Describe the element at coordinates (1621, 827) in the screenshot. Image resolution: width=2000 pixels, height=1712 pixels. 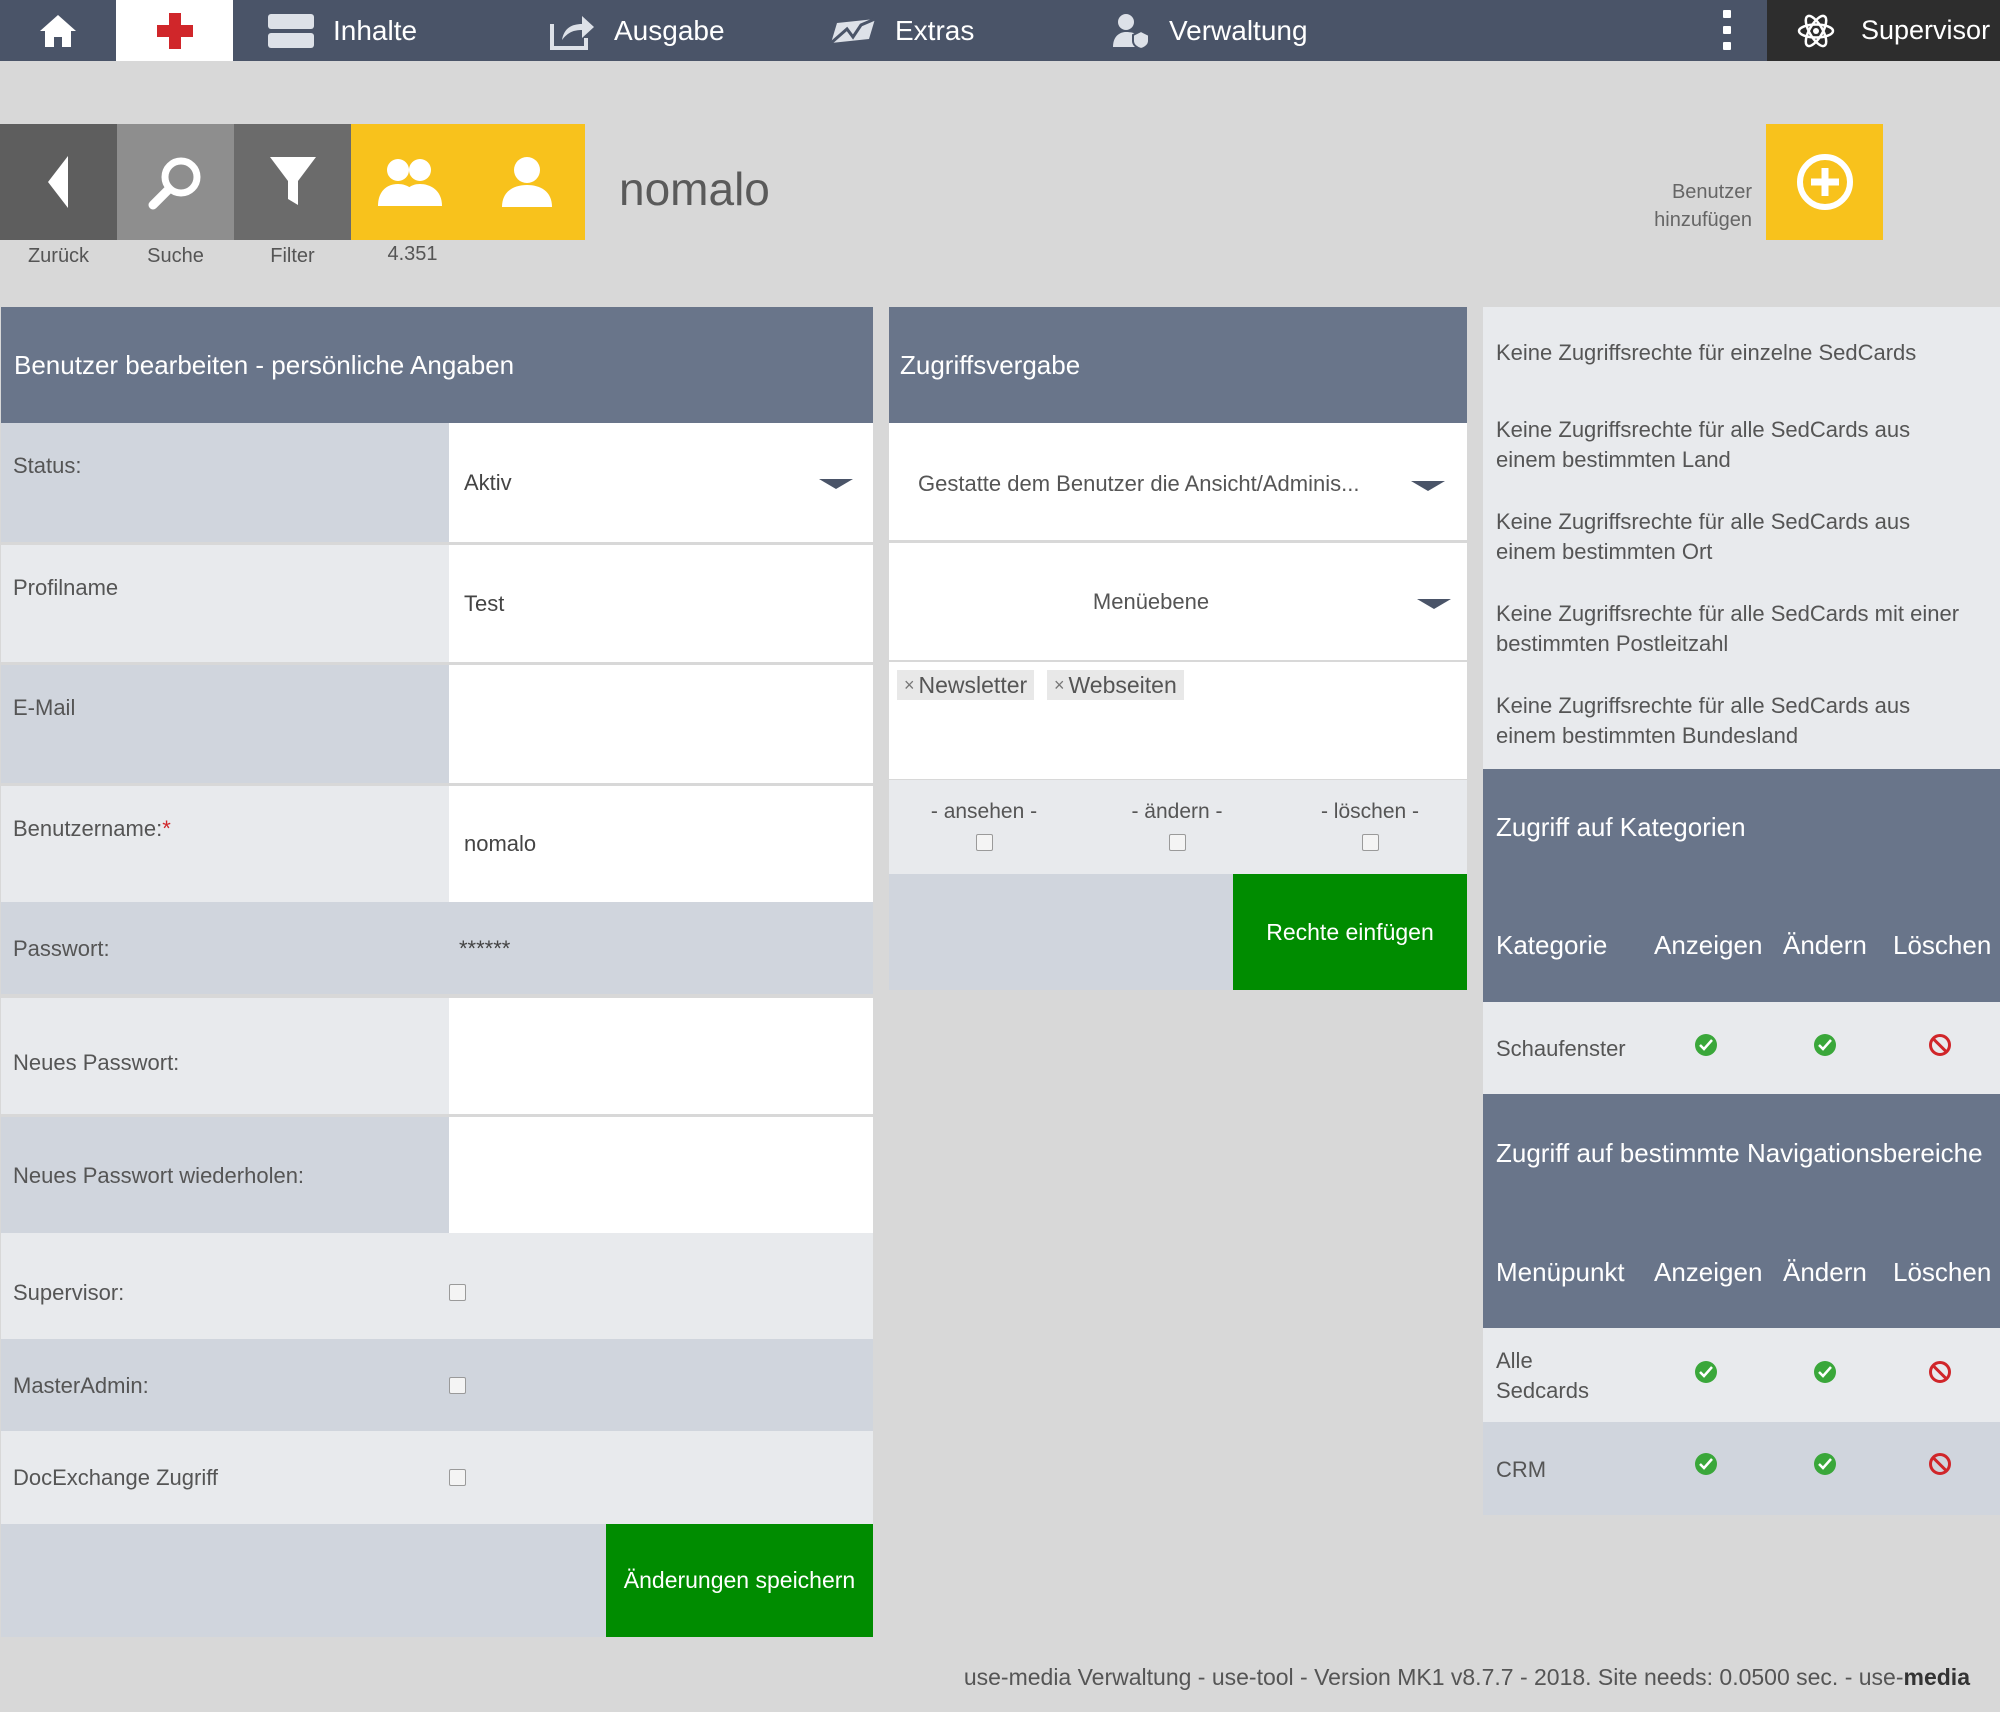
I see `categories-title: Zugriff auf Kategorien` at that location.